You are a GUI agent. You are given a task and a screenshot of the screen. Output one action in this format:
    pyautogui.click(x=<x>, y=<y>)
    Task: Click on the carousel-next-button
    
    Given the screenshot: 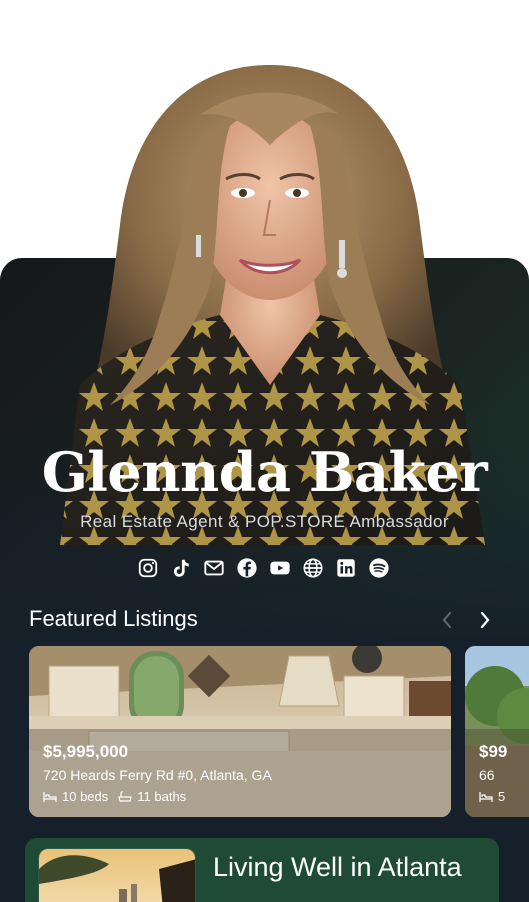 What is the action you would take?
    pyautogui.click(x=485, y=620)
    